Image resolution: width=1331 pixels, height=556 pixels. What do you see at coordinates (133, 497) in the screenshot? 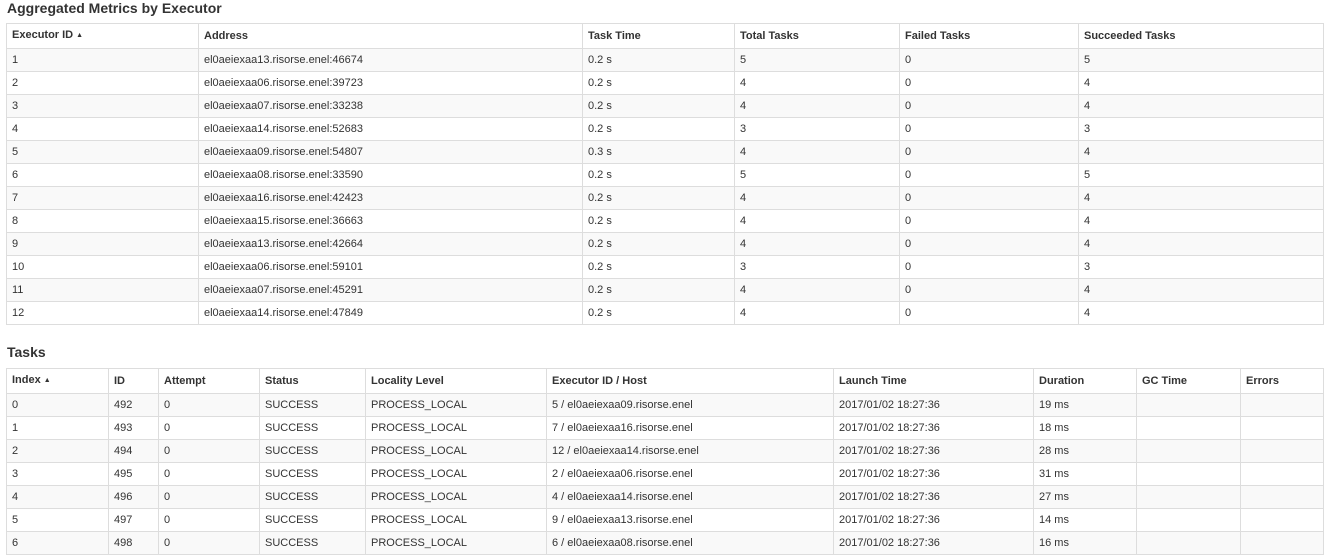
I see `table-cell: 496` at bounding box center [133, 497].